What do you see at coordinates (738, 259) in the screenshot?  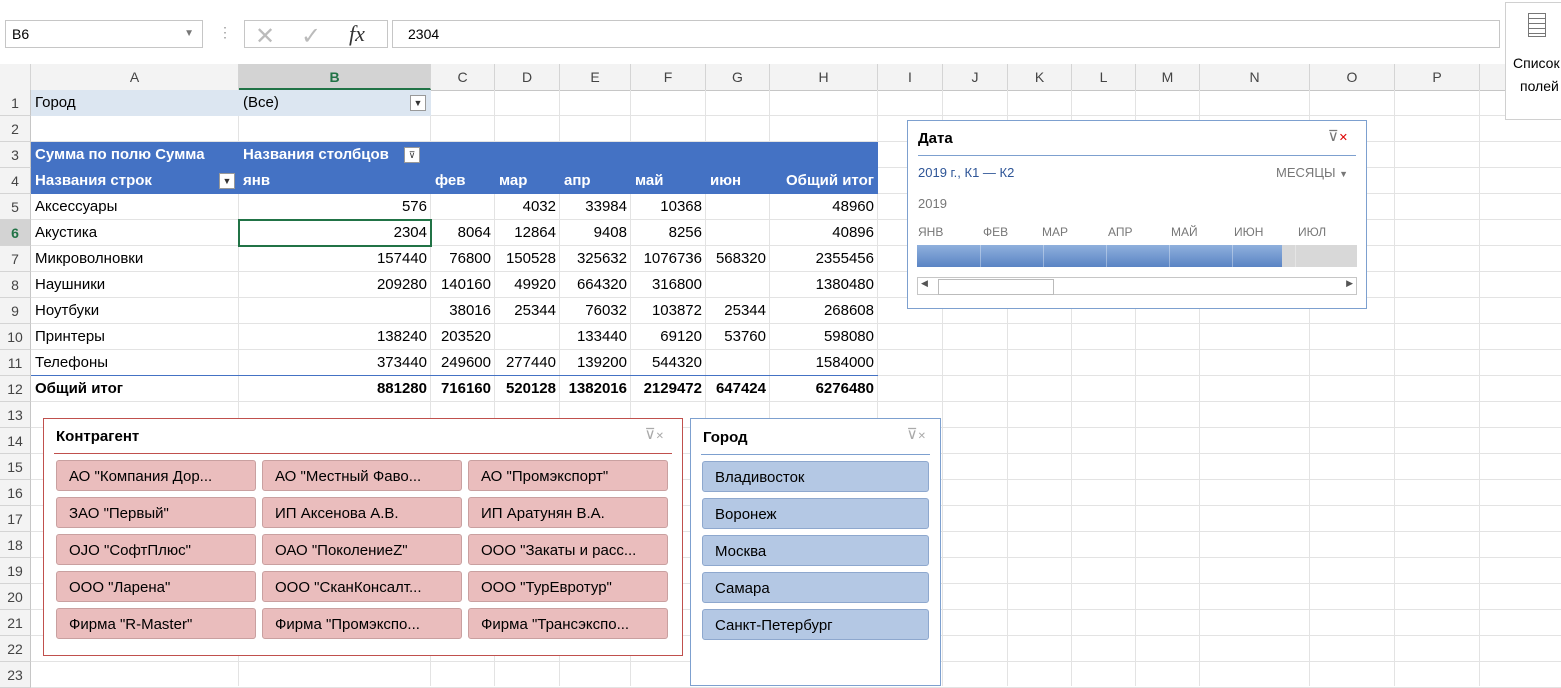 I see `pivot-value: 568320` at bounding box center [738, 259].